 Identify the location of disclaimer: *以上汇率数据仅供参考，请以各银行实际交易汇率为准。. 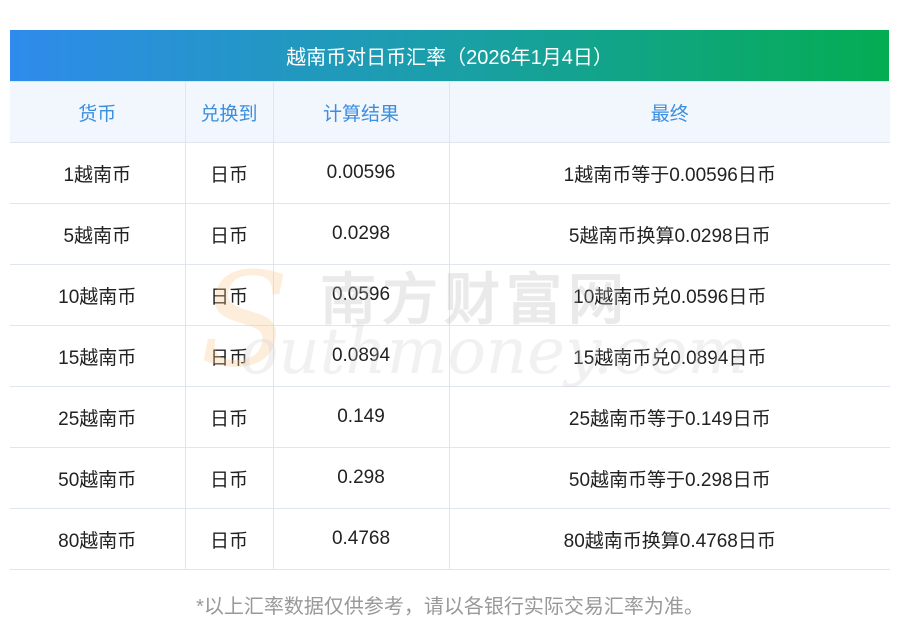
(450, 607).